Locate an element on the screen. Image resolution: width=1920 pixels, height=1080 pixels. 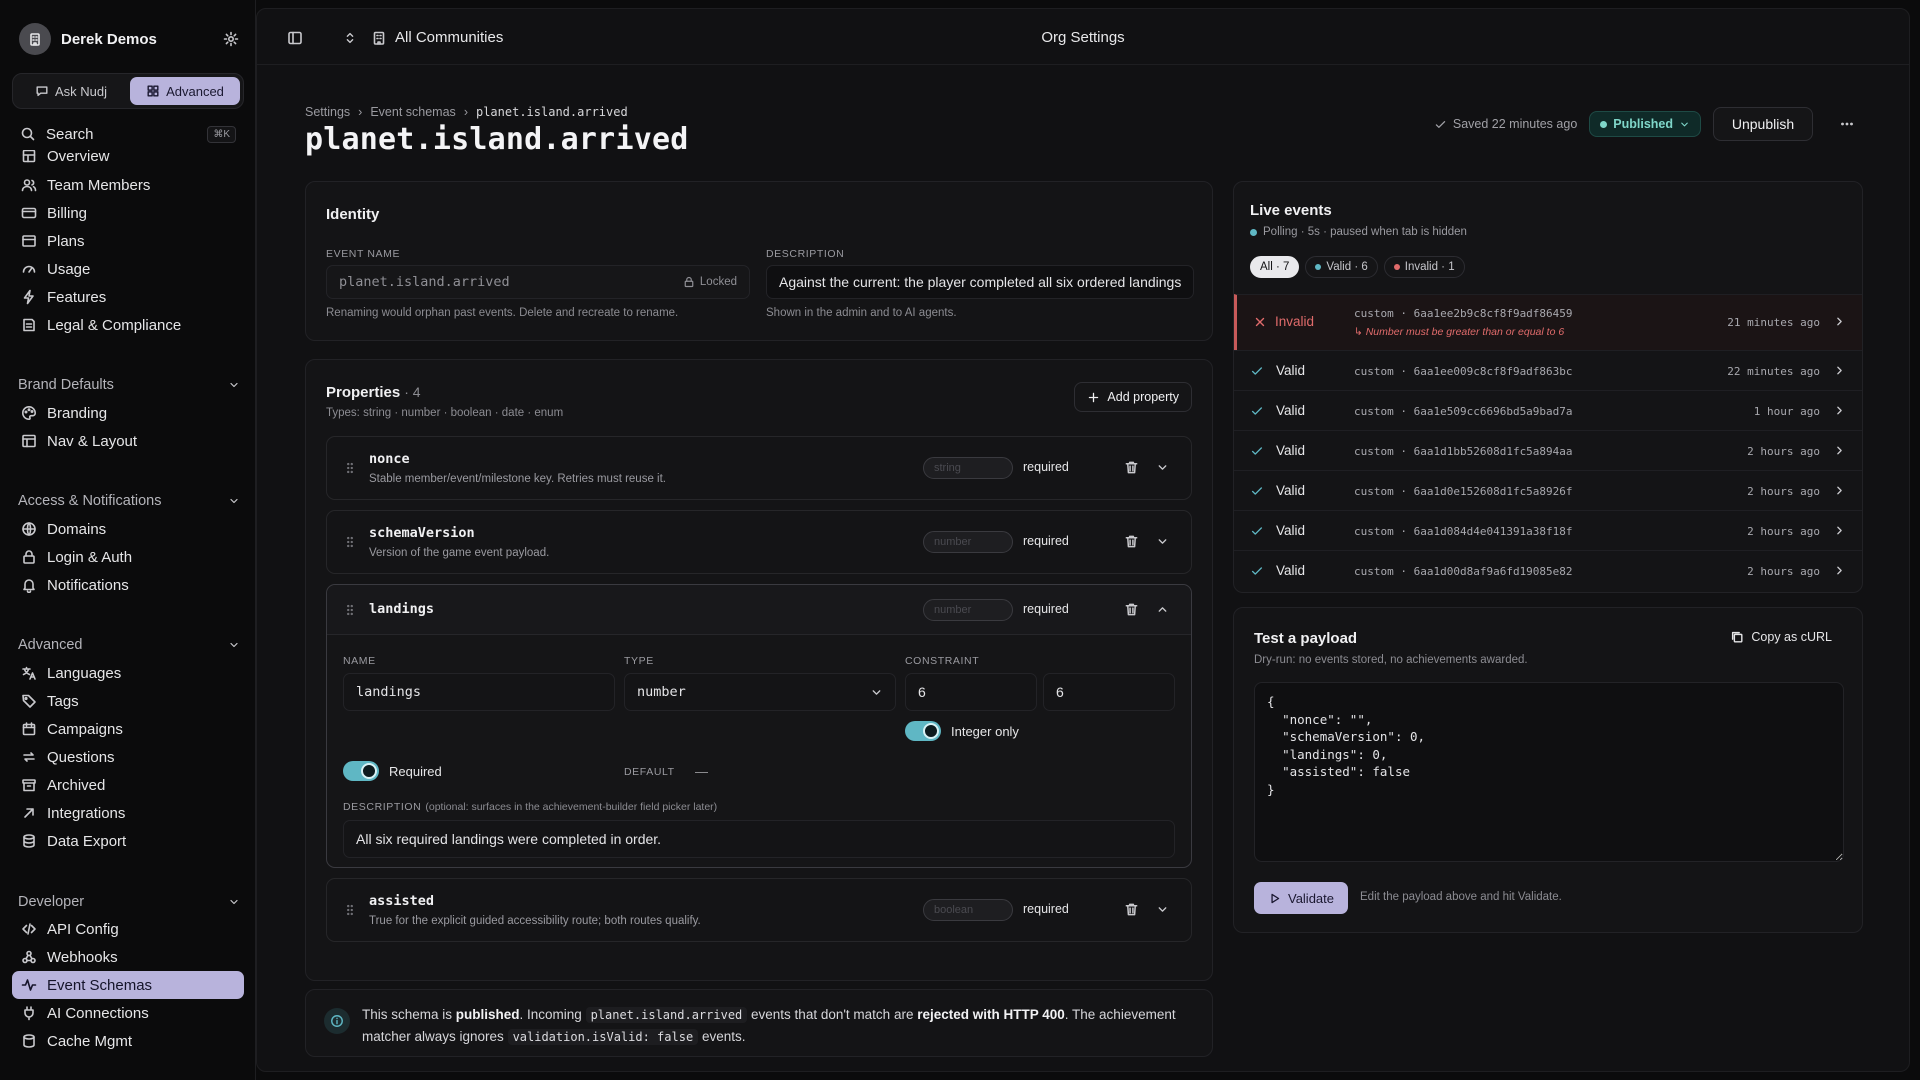
search-icon is located at coordinates (28, 134).